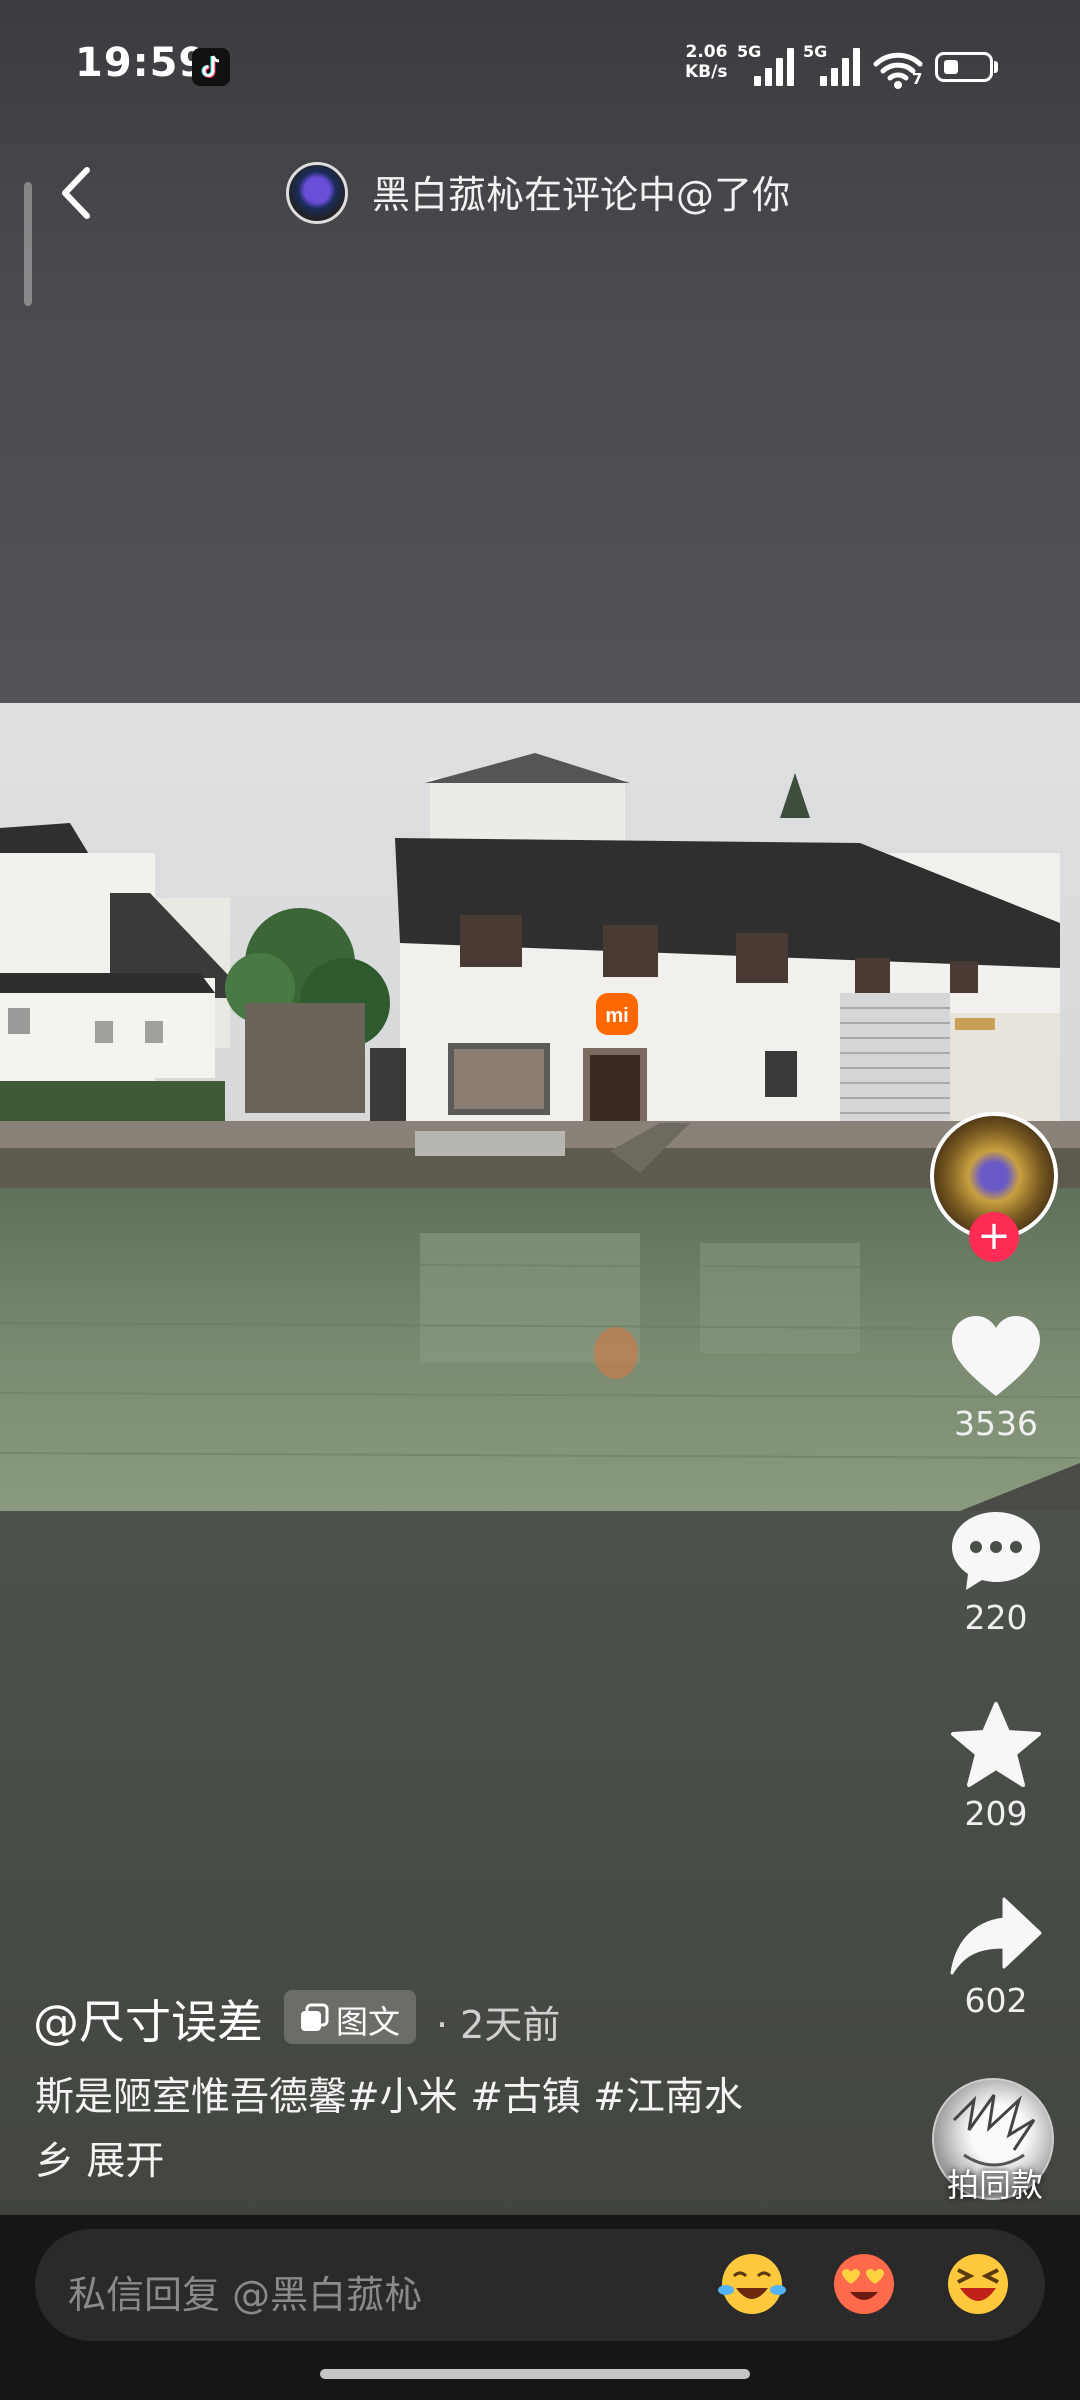 Image resolution: width=1080 pixels, height=2400 pixels. What do you see at coordinates (581, 191) in the screenshot?
I see `mention-notification: 黑白菰杺在评论中@了你` at bounding box center [581, 191].